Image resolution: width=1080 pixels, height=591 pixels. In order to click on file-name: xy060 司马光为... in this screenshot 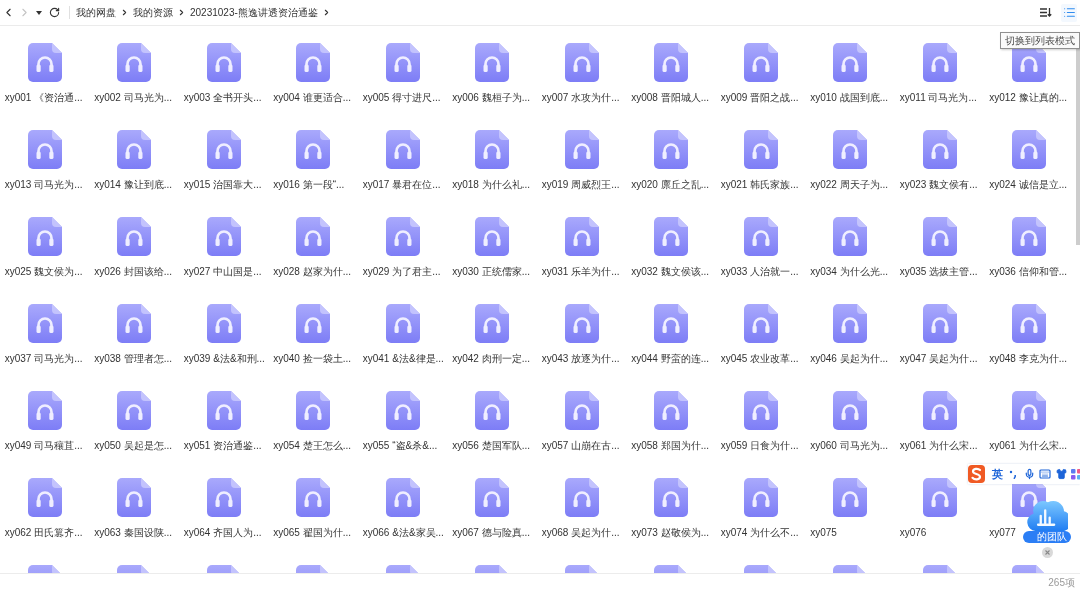, I will do `click(849, 446)`.